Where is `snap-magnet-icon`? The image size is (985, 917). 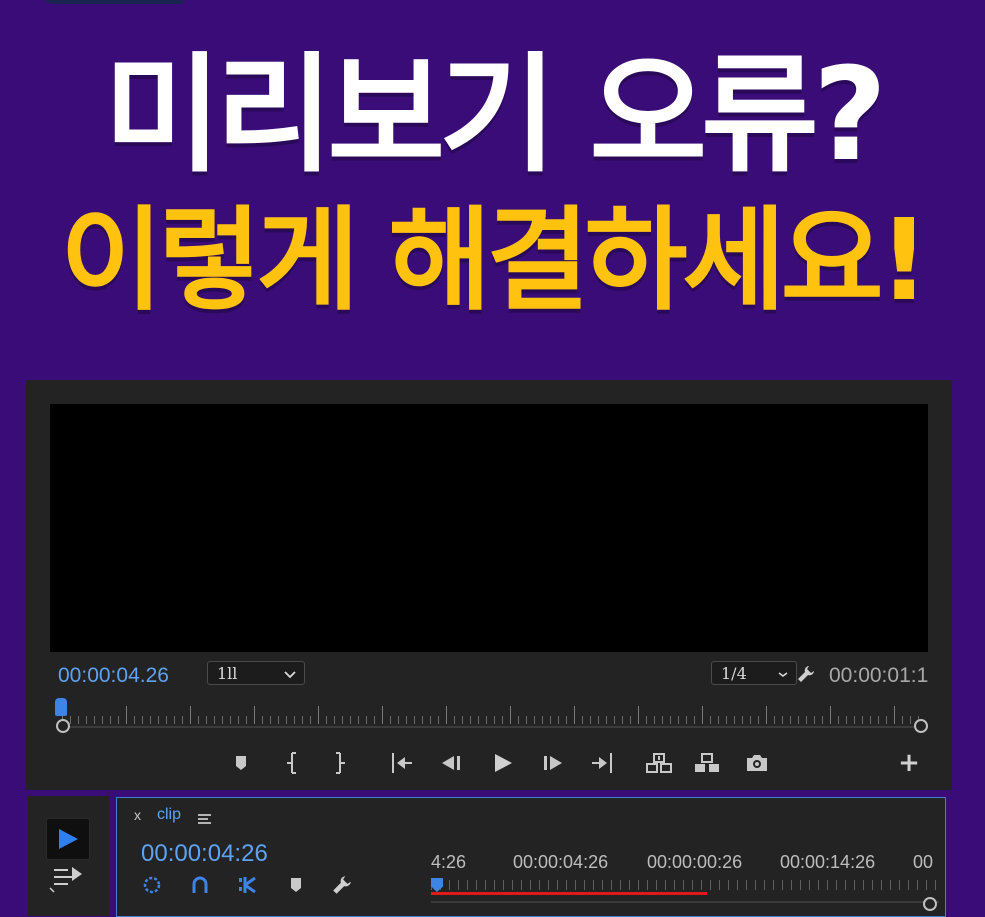
snap-magnet-icon is located at coordinates (200, 885).